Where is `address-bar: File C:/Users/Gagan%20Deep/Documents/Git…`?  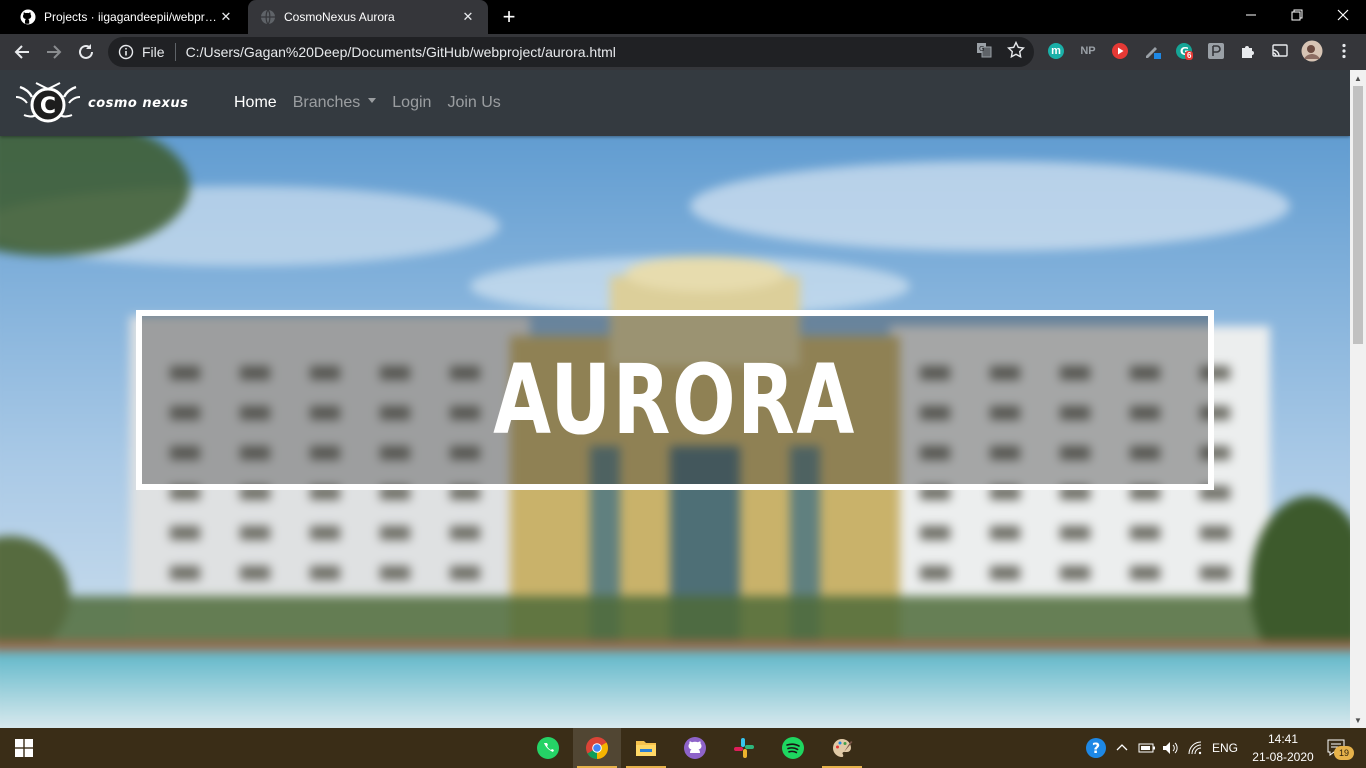
address-bar: File C:/Users/Gagan%20Deep/Documents/Git… is located at coordinates (571, 52).